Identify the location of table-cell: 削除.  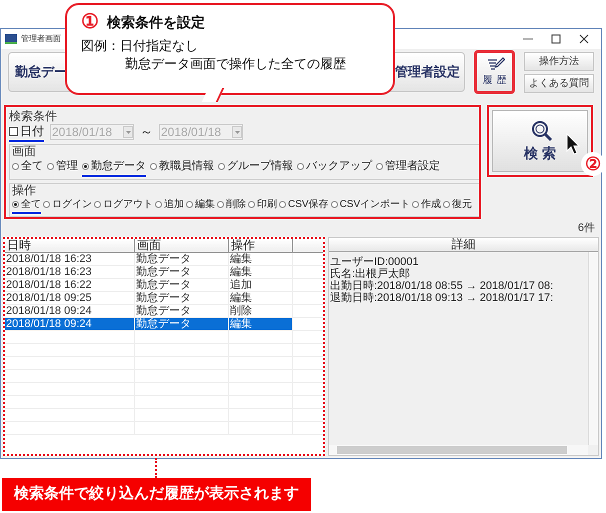
(261, 311).